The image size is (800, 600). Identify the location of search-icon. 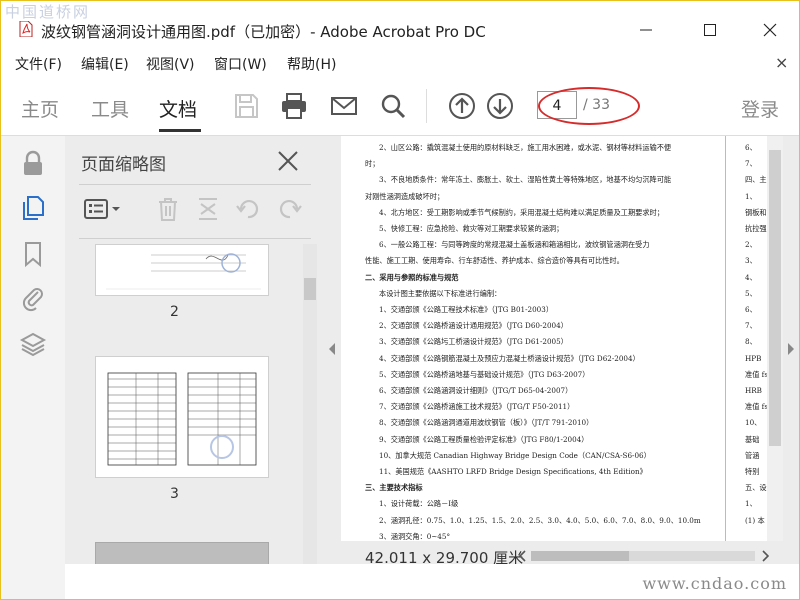
(393, 106).